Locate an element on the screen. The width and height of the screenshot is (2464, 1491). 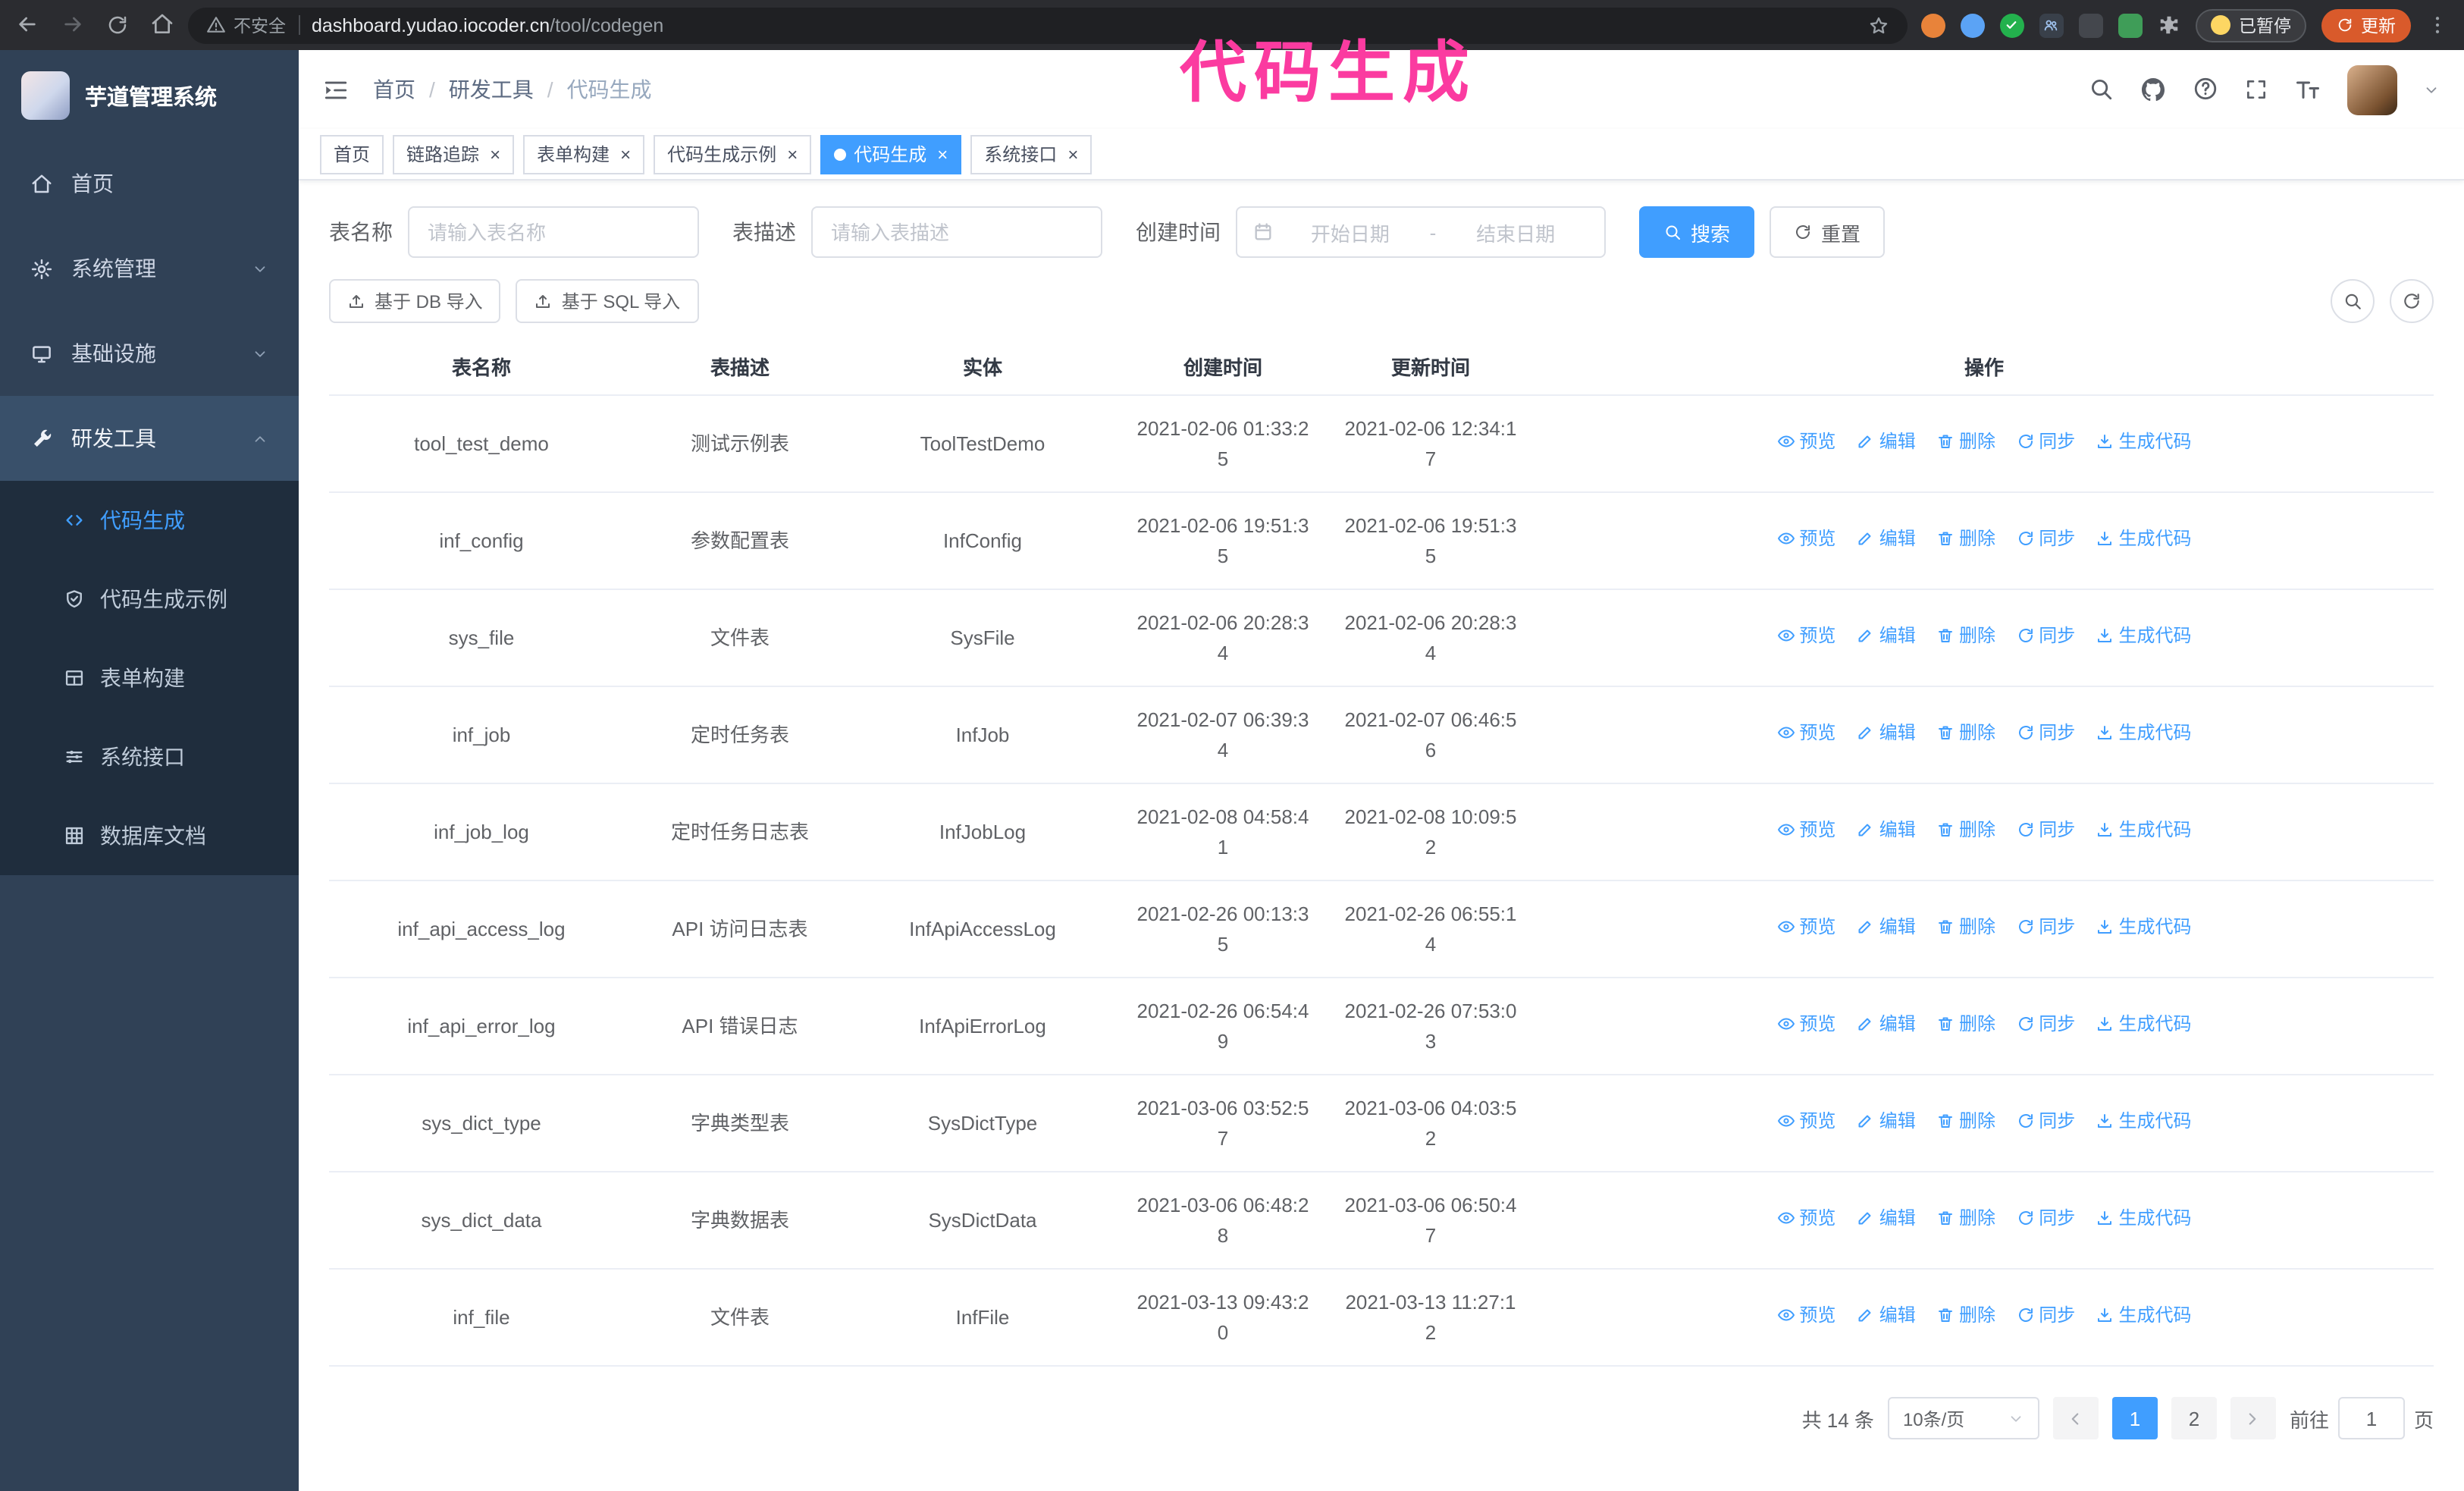
avatar-caret-icon is located at coordinates (2431, 89).